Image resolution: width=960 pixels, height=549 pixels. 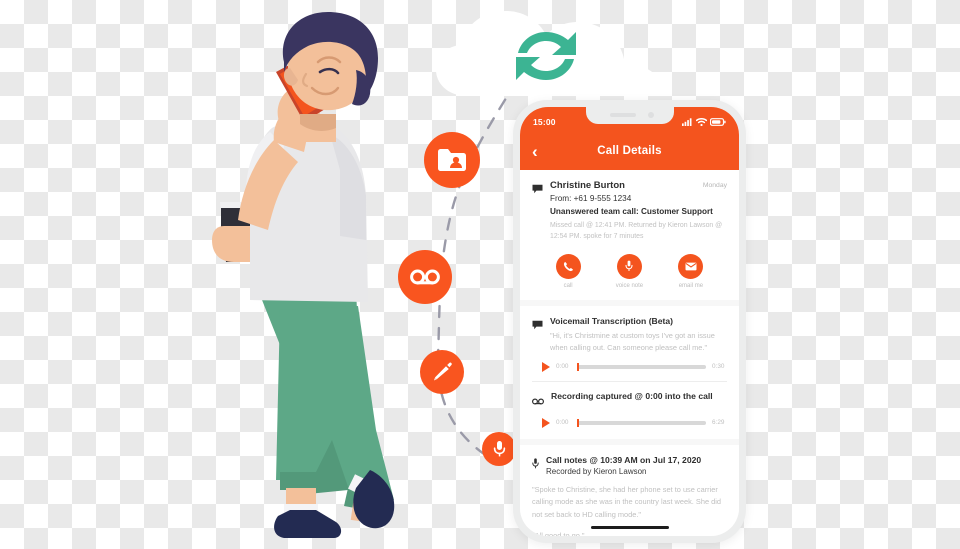 What do you see at coordinates (562, 423) in the screenshot?
I see `recording-current-time: 0:00` at bounding box center [562, 423].